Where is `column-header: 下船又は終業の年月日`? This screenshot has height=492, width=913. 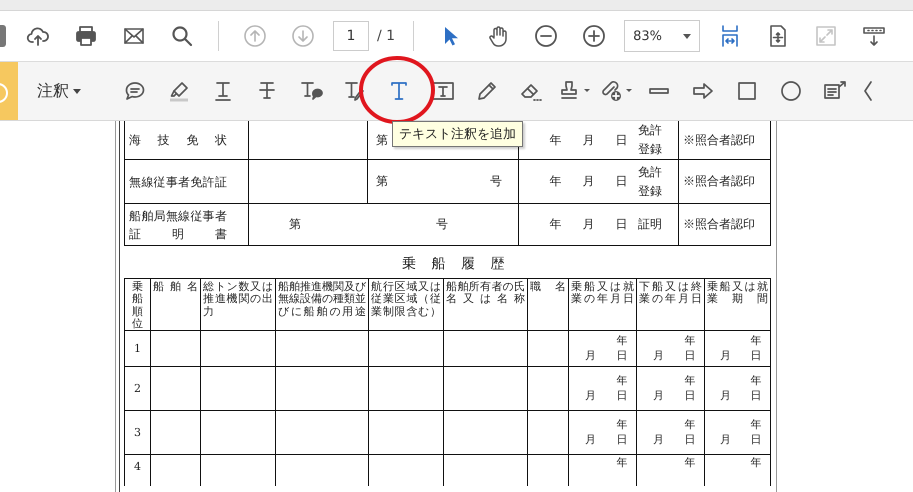 column-header: 下船又は終業の年月日 is located at coordinates (670, 293).